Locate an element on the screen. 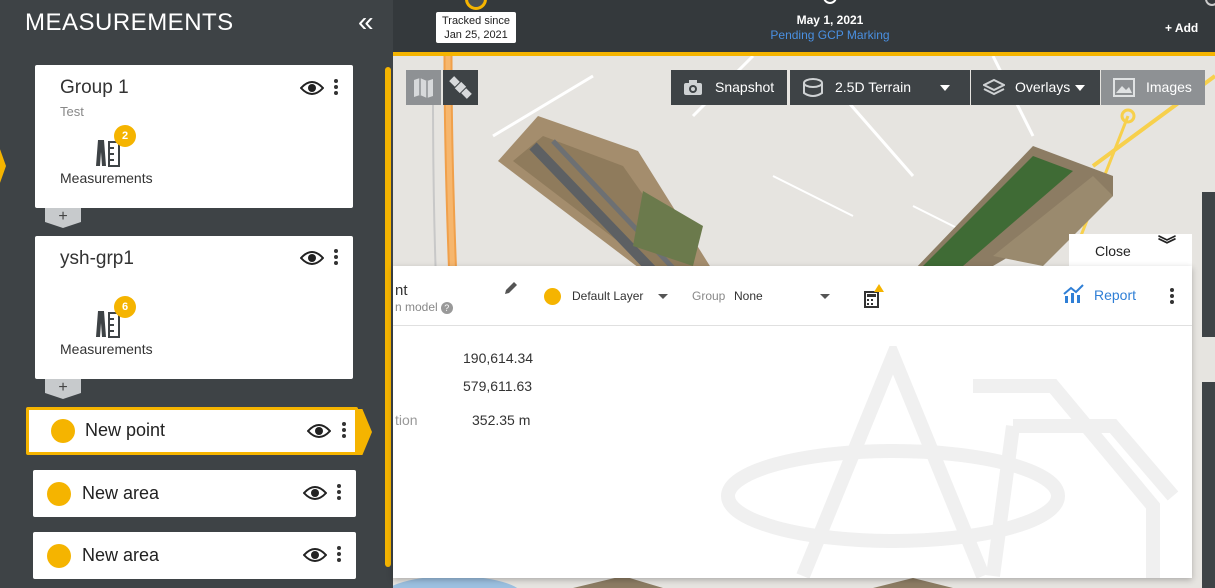  terrain-icon is located at coordinates (813, 87).